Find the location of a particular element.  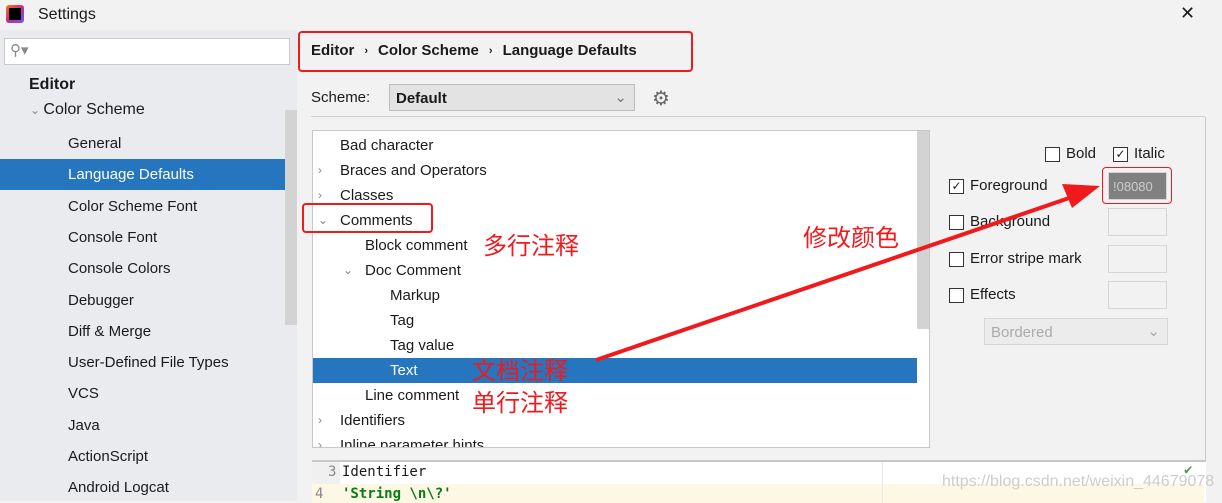

line-number: 4 is located at coordinates (319, 494).